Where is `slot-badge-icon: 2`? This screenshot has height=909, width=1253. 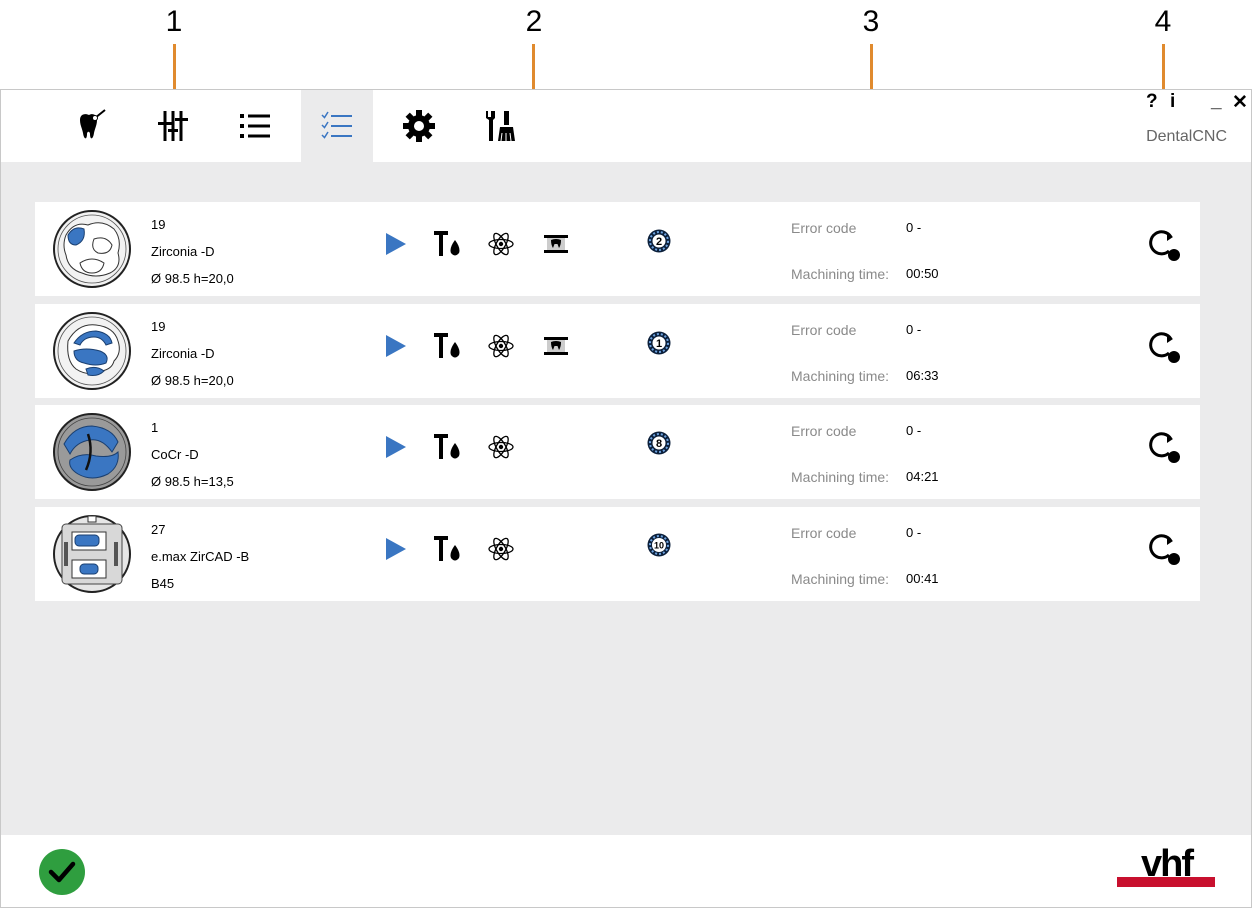 slot-badge-icon: 2 is located at coordinates (659, 241).